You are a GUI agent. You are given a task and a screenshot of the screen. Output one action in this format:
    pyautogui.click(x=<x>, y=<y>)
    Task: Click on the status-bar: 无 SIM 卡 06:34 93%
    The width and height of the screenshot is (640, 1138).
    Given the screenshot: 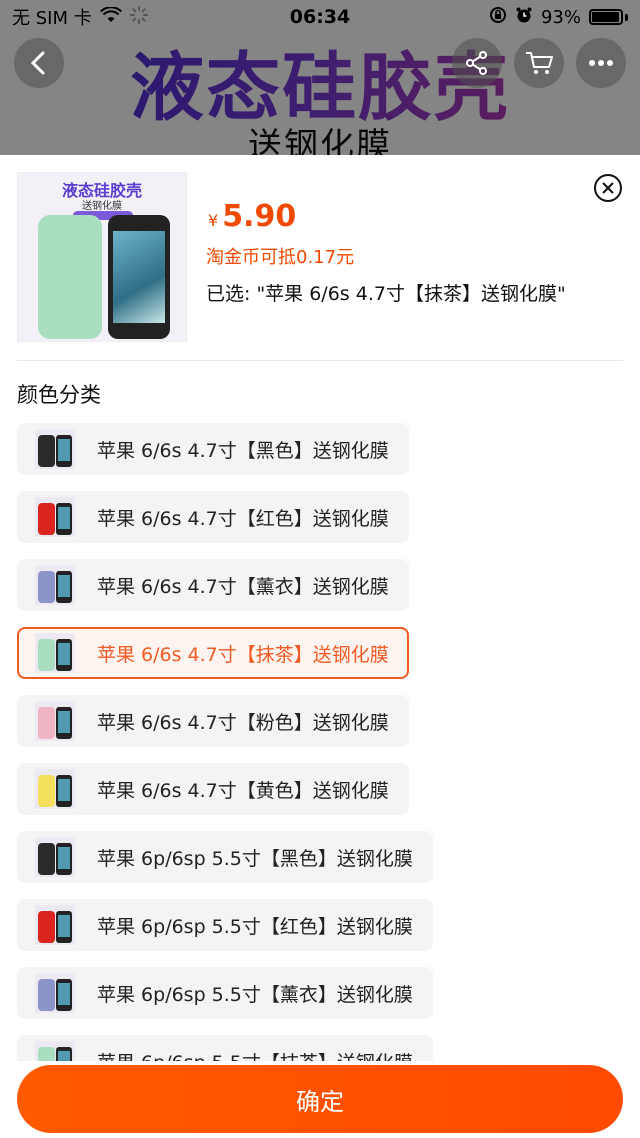 What is the action you would take?
    pyautogui.click(x=320, y=17)
    